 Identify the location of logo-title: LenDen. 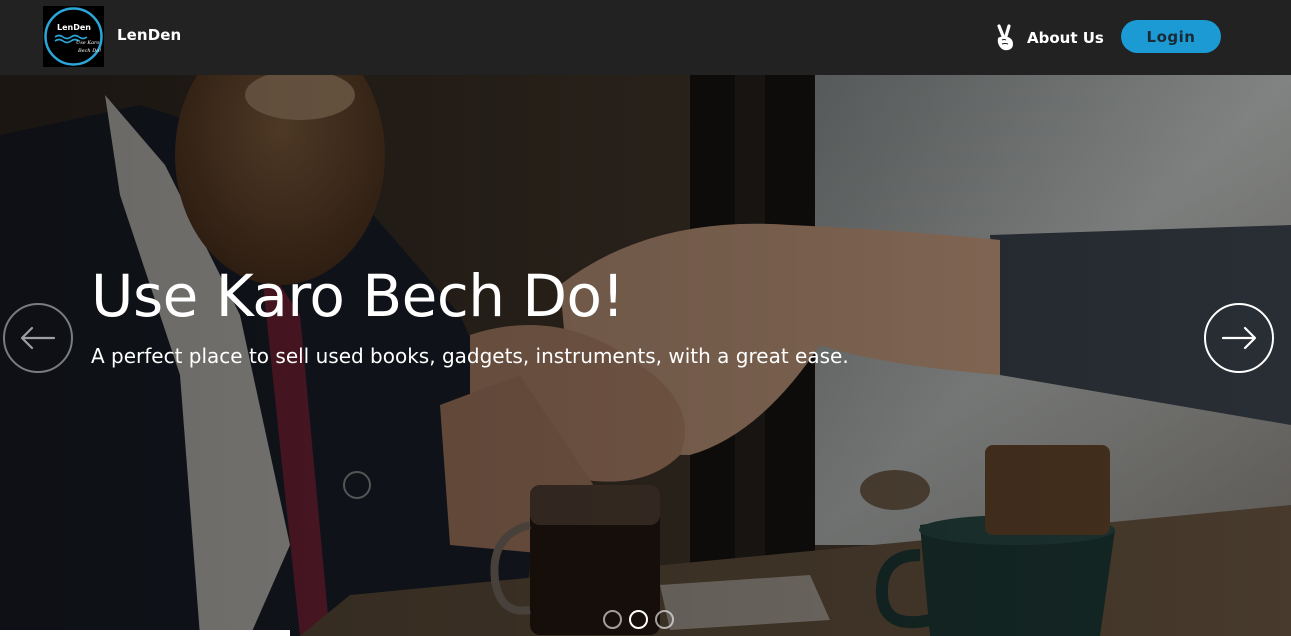
(74, 27).